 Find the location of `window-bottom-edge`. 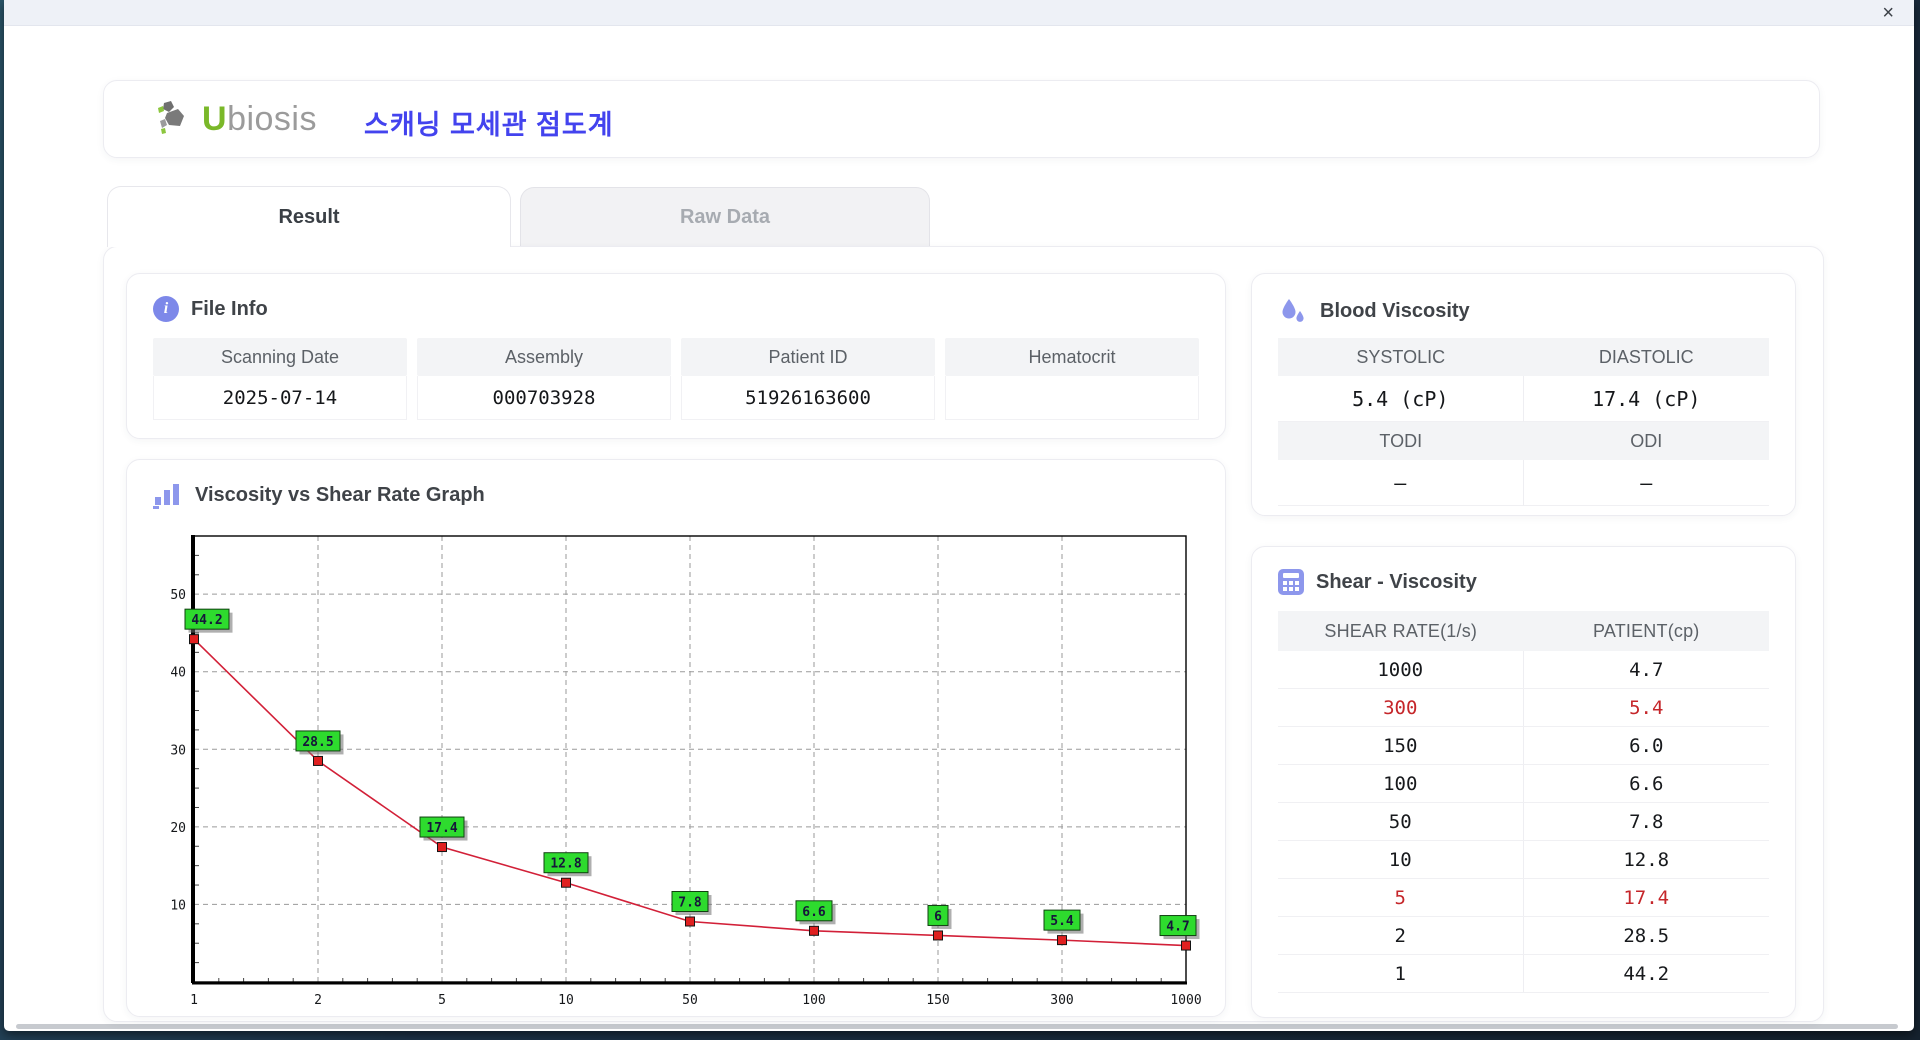

window-bottom-edge is located at coordinates (957, 1026).